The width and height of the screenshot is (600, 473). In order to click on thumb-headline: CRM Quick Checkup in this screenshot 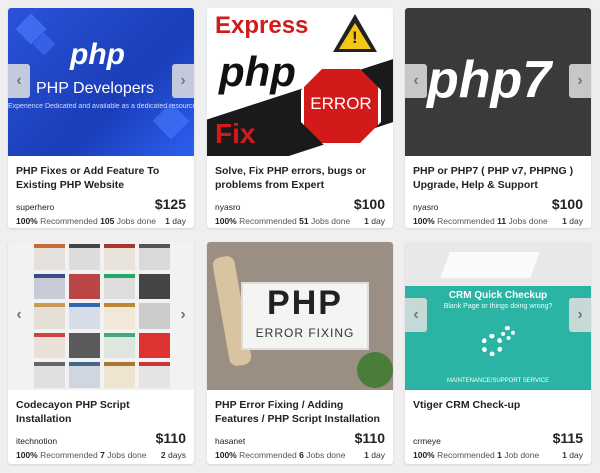, I will do `click(498, 295)`.